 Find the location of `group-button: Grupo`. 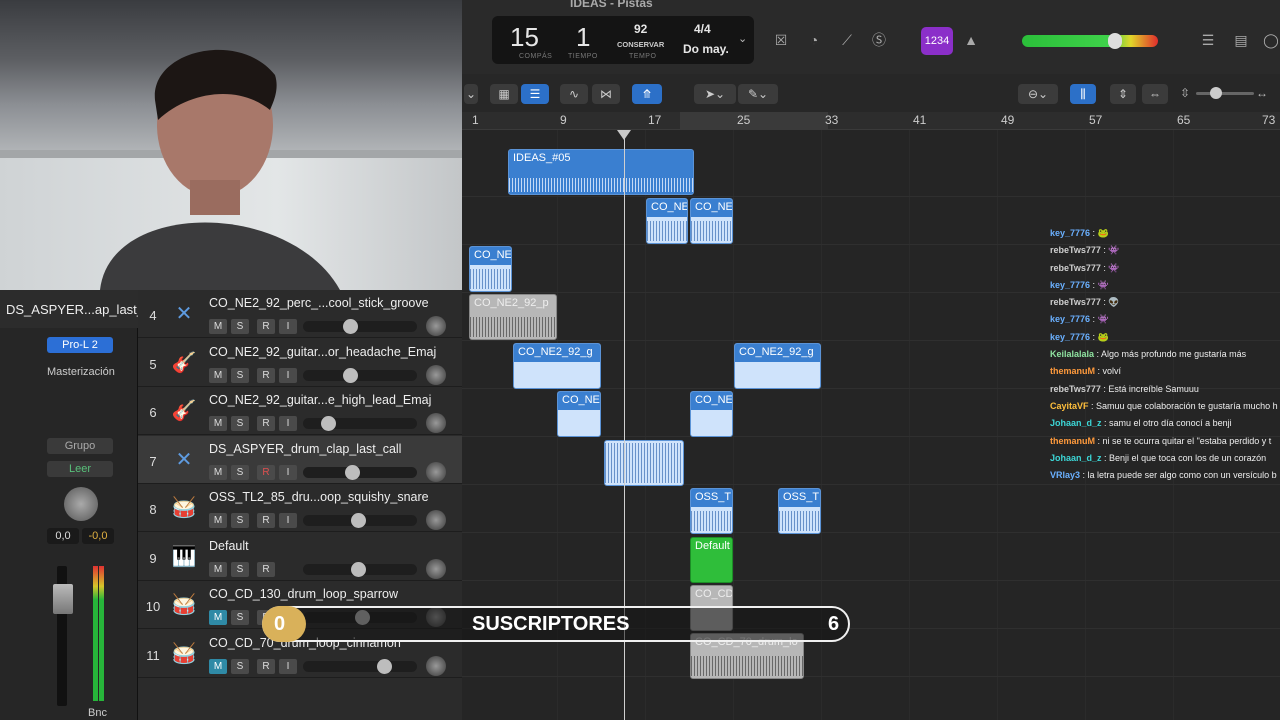

group-button: Grupo is located at coordinates (80, 446).